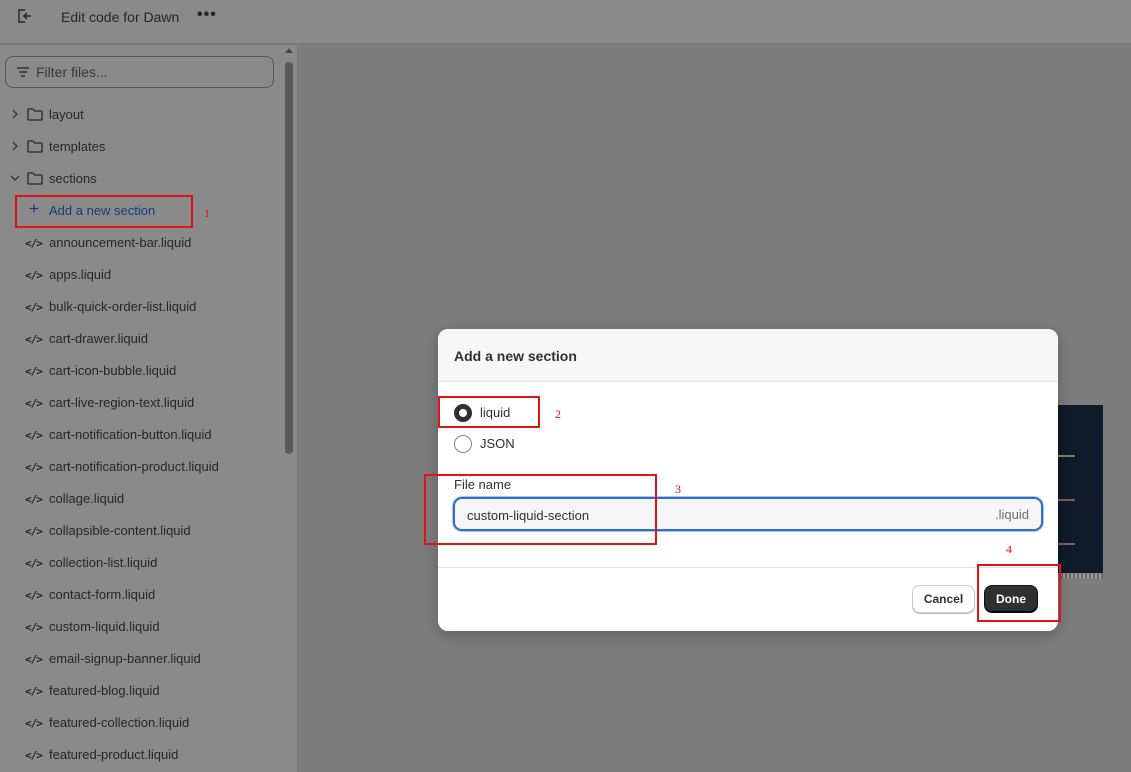 The height and width of the screenshot is (772, 1131). Describe the element at coordinates (103, 562) in the screenshot. I see `file-label: collection-list.liquid` at that location.